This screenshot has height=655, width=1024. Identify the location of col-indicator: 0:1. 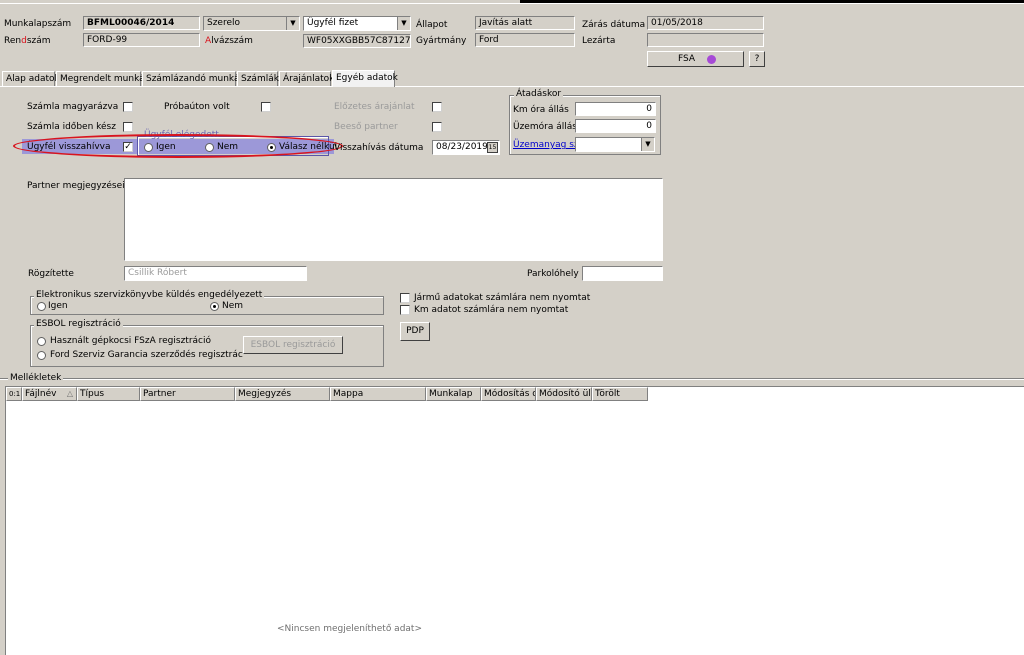
(14, 394).